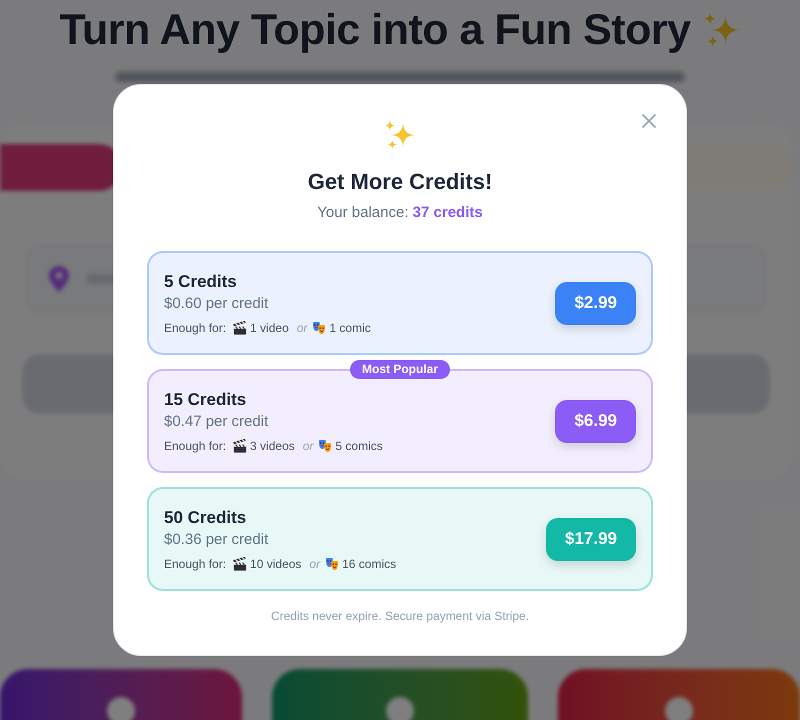 The height and width of the screenshot is (720, 800). I want to click on package-title: 50 Credits, so click(206, 517).